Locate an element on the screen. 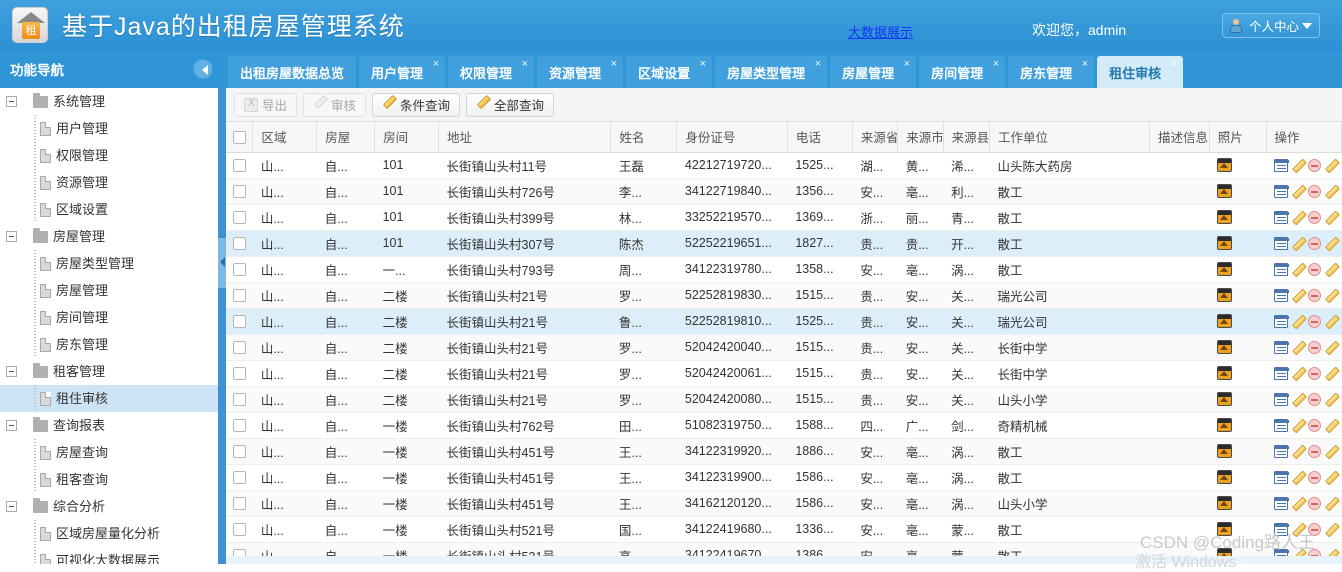 The image size is (1342, 572). sidebar-item-10: 租客管理 is located at coordinates (109, 371).